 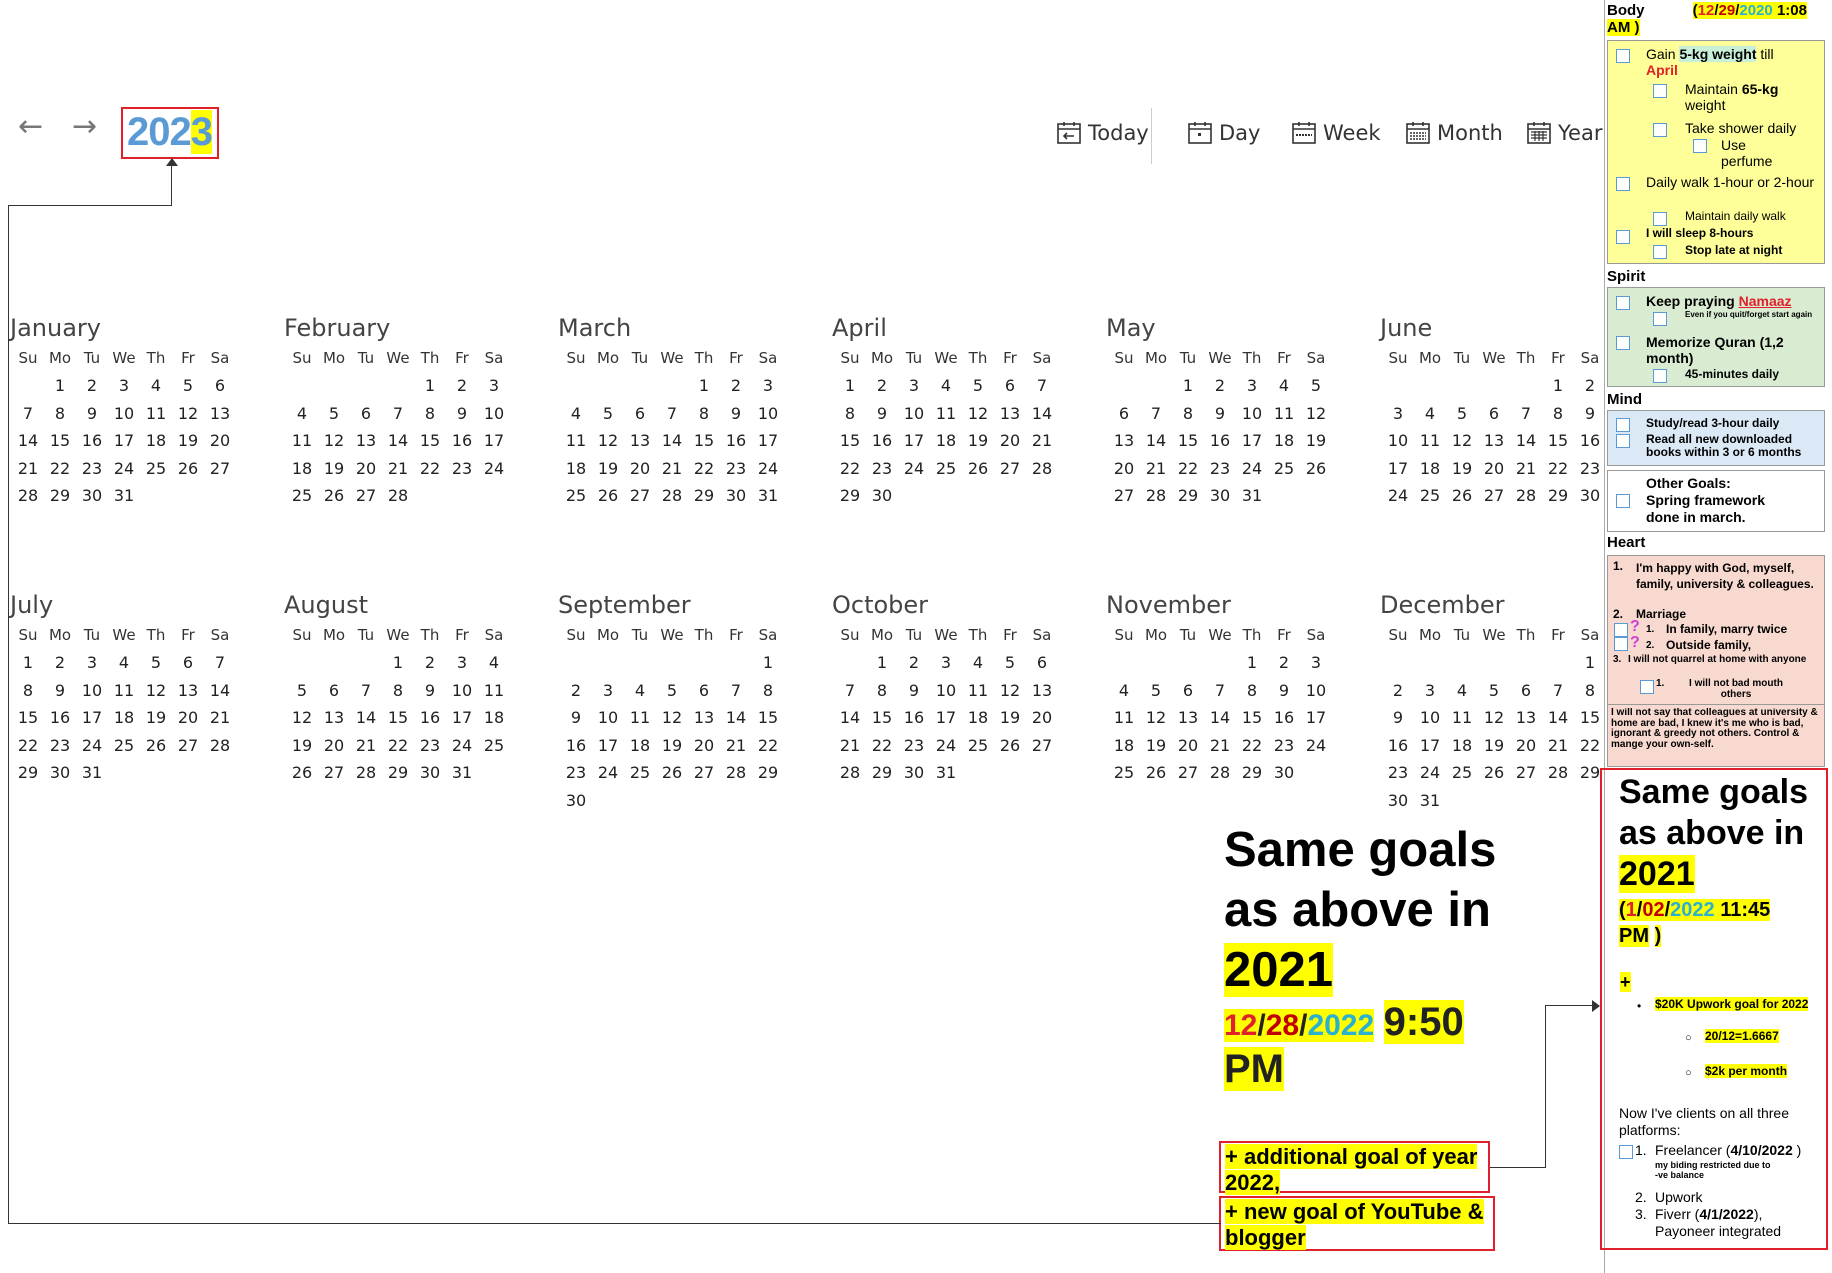 I want to click on month-name: June, so click(x=1496, y=328).